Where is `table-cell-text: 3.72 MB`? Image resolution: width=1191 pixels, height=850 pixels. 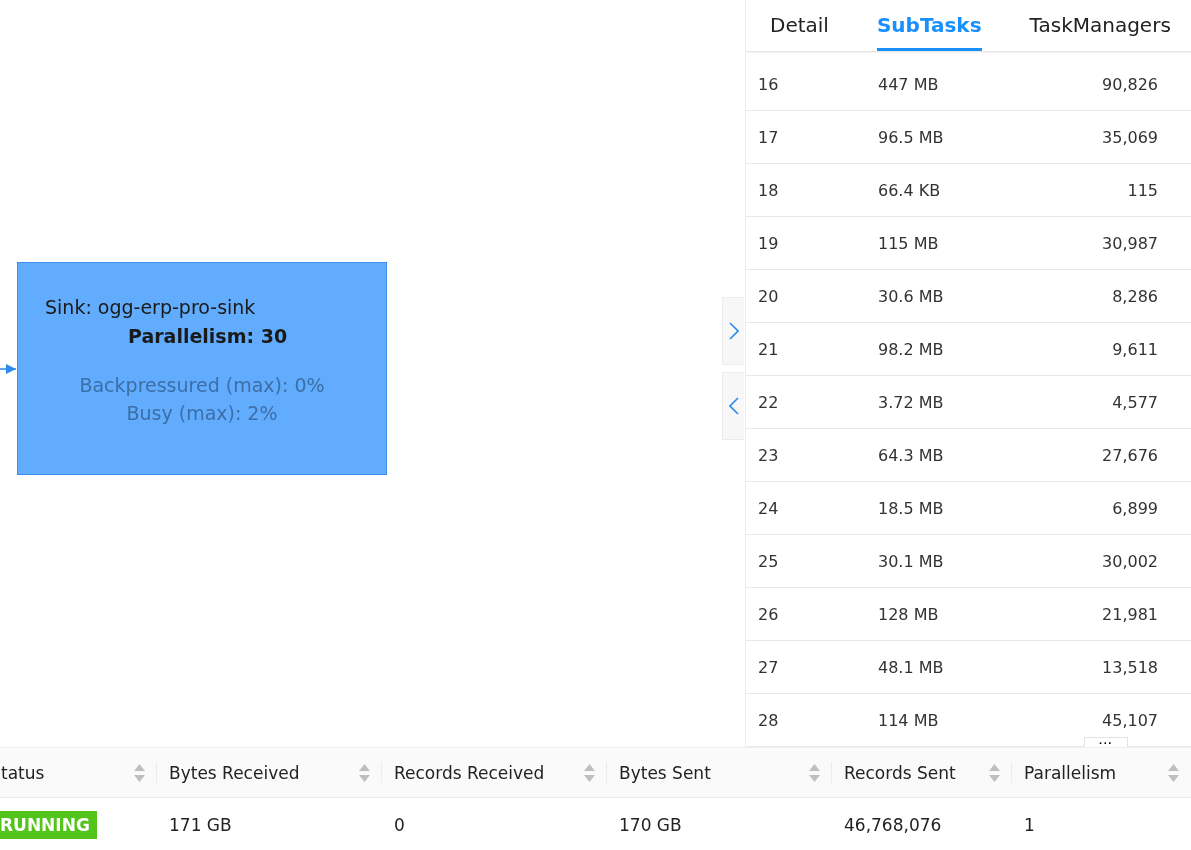 table-cell-text: 3.72 MB is located at coordinates (911, 402).